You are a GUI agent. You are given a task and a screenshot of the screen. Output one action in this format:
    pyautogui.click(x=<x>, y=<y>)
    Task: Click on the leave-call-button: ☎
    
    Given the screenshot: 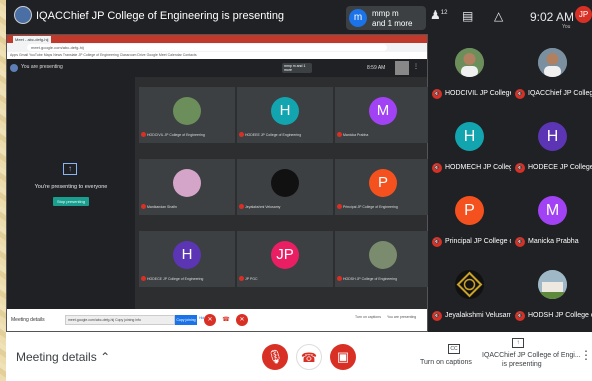 What is the action you would take?
    pyautogui.click(x=309, y=357)
    